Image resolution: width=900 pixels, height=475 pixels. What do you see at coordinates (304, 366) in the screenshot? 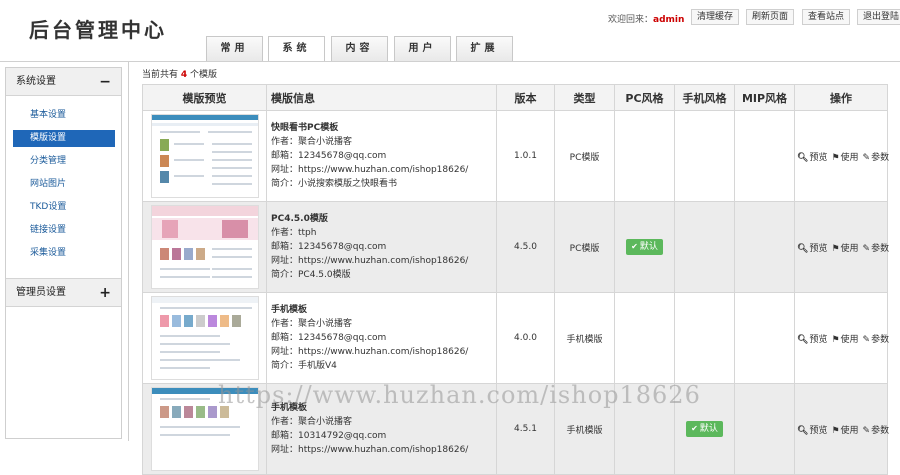
I see `template-intro: 简介：手机版V4` at bounding box center [304, 366].